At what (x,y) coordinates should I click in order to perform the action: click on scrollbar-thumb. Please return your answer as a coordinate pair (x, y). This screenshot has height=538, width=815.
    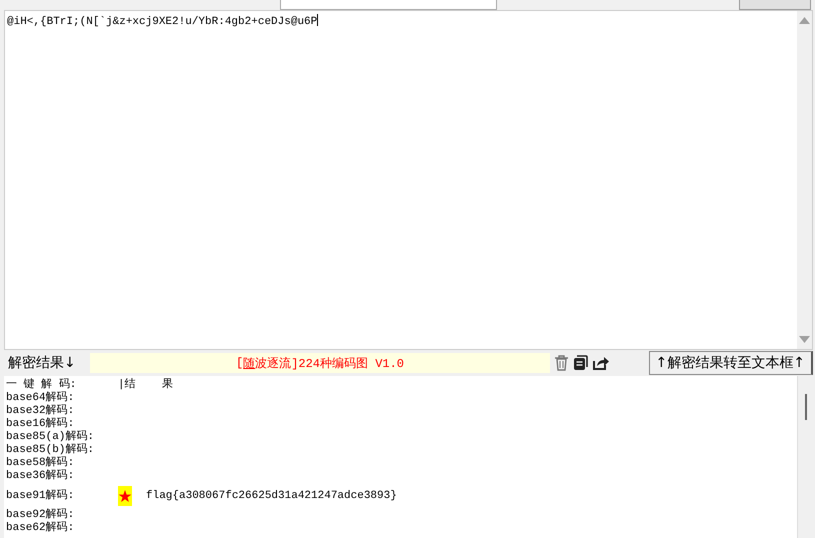
    Looking at the image, I should click on (806, 407).